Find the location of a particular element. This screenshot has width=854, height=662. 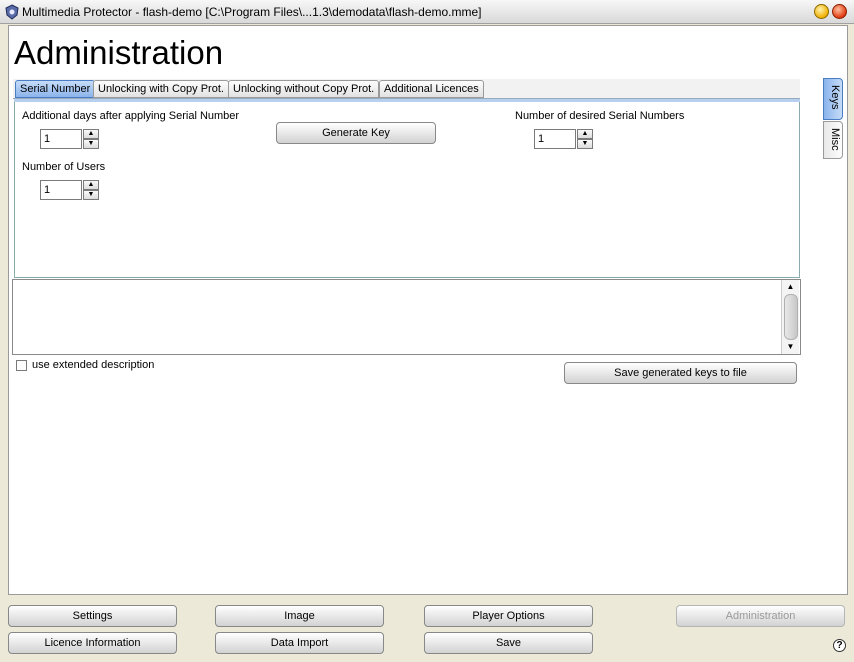

close-button is located at coordinates (839, 11).